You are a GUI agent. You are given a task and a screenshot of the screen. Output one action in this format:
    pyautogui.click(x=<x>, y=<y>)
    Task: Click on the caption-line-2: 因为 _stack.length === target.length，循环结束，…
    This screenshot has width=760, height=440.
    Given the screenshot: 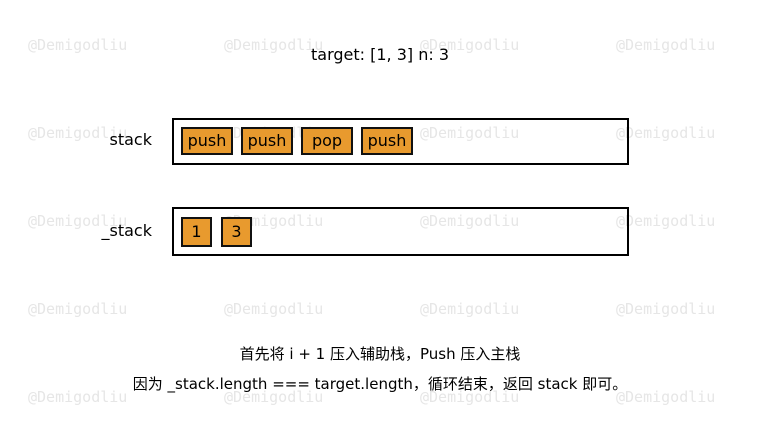 What is the action you would take?
    pyautogui.click(x=380, y=384)
    